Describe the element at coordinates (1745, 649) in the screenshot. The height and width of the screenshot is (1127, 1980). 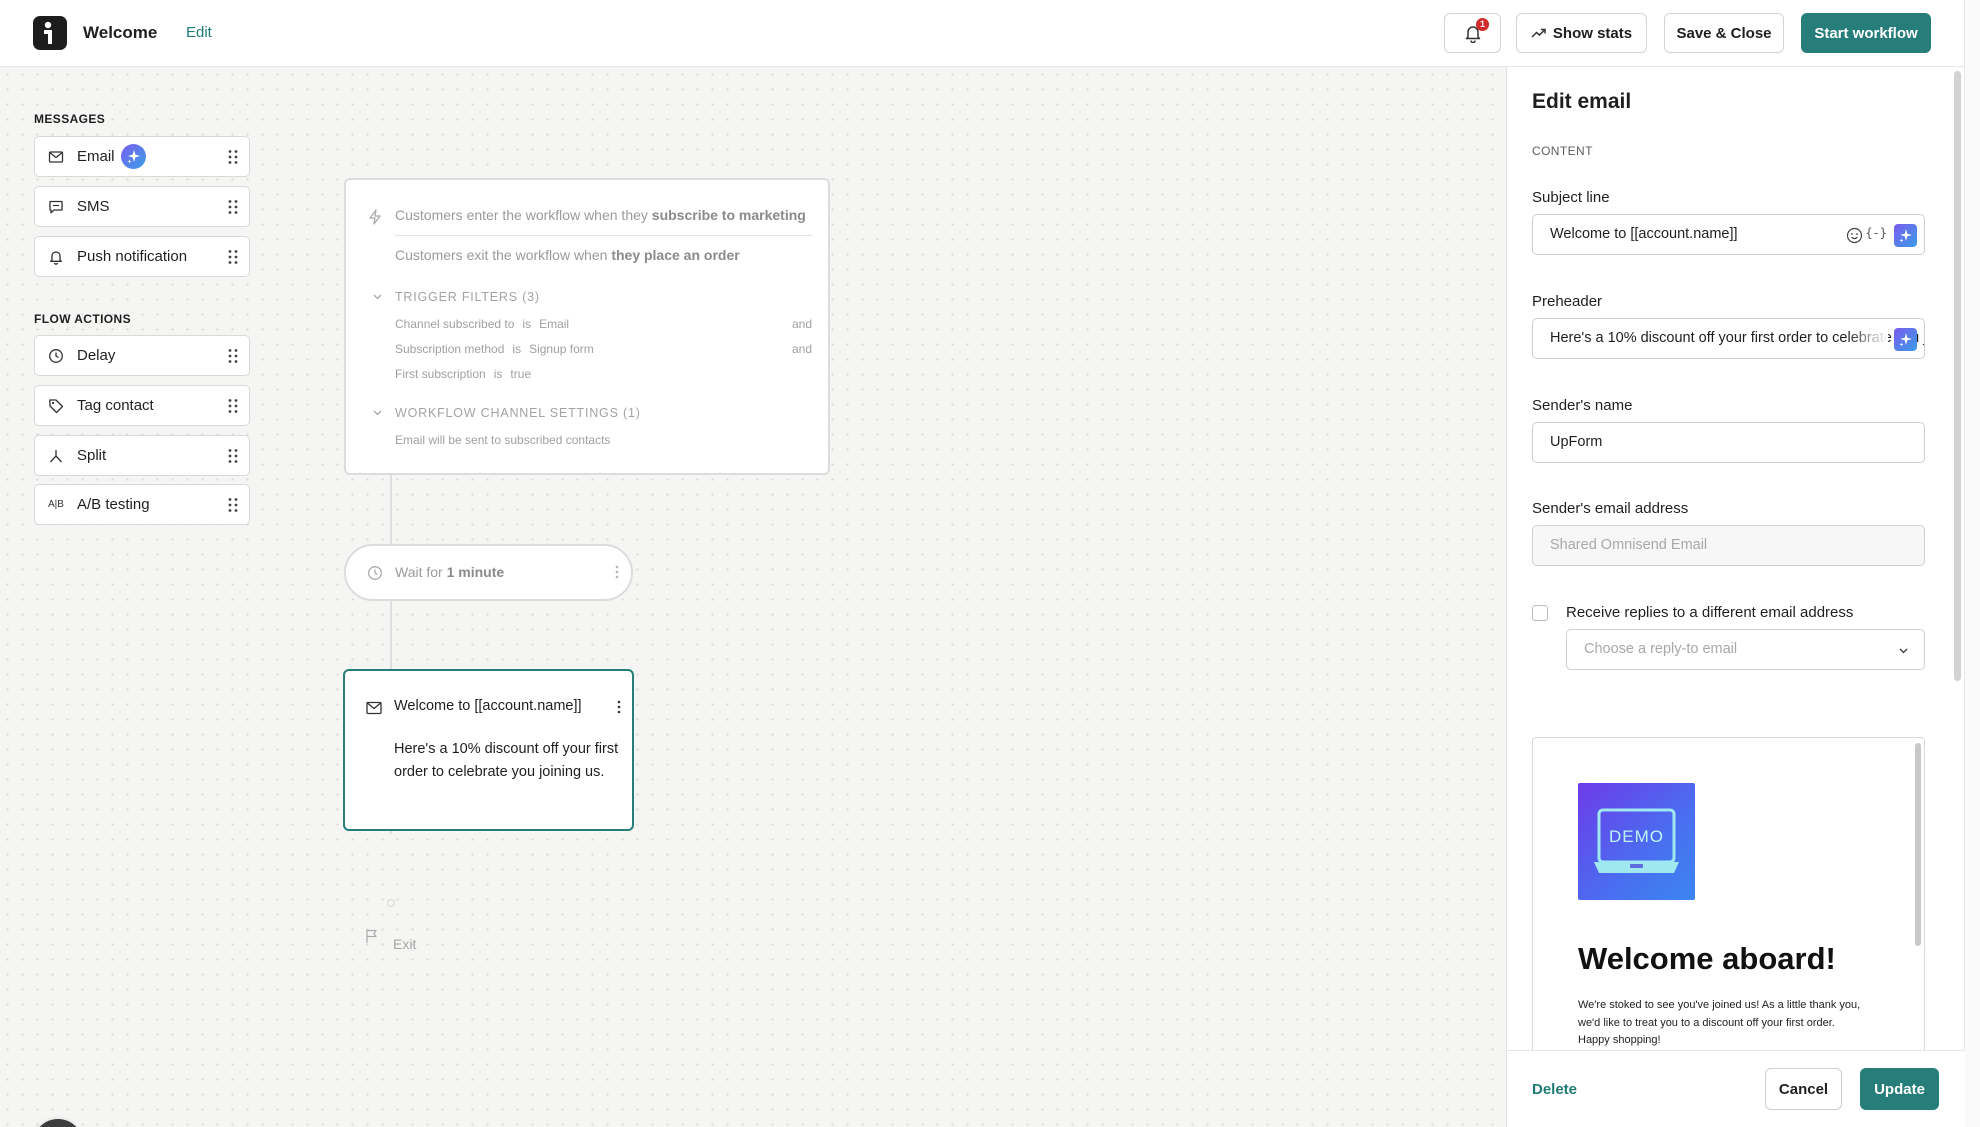
I see `reply-to-select: Choose a reply-to email` at that location.